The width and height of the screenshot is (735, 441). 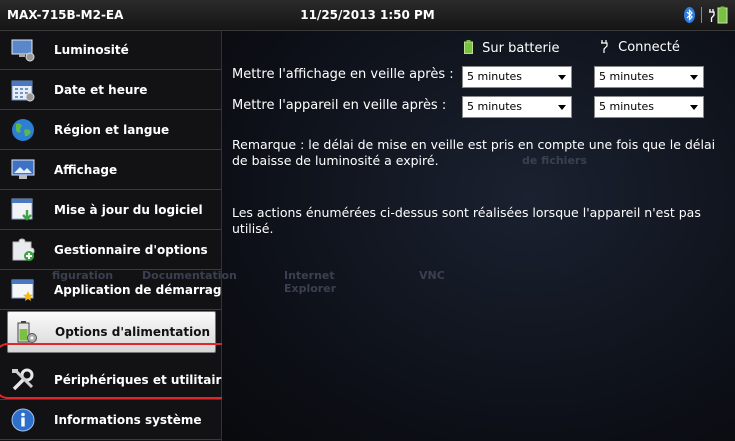 I want to click on header-plugged-in: Connecté, so click(x=640, y=47).